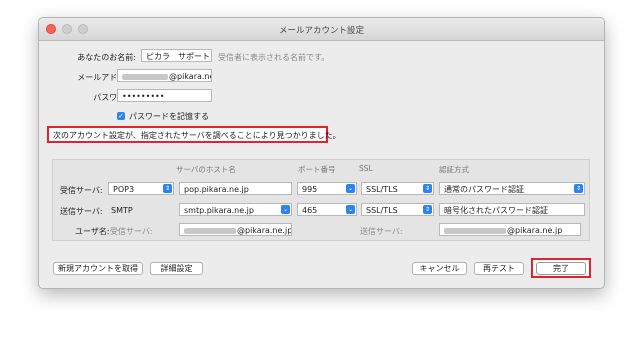 Image resolution: width=640 pixels, height=342 pixels. I want to click on advanced-settings-button: 詳細設定, so click(176, 268).